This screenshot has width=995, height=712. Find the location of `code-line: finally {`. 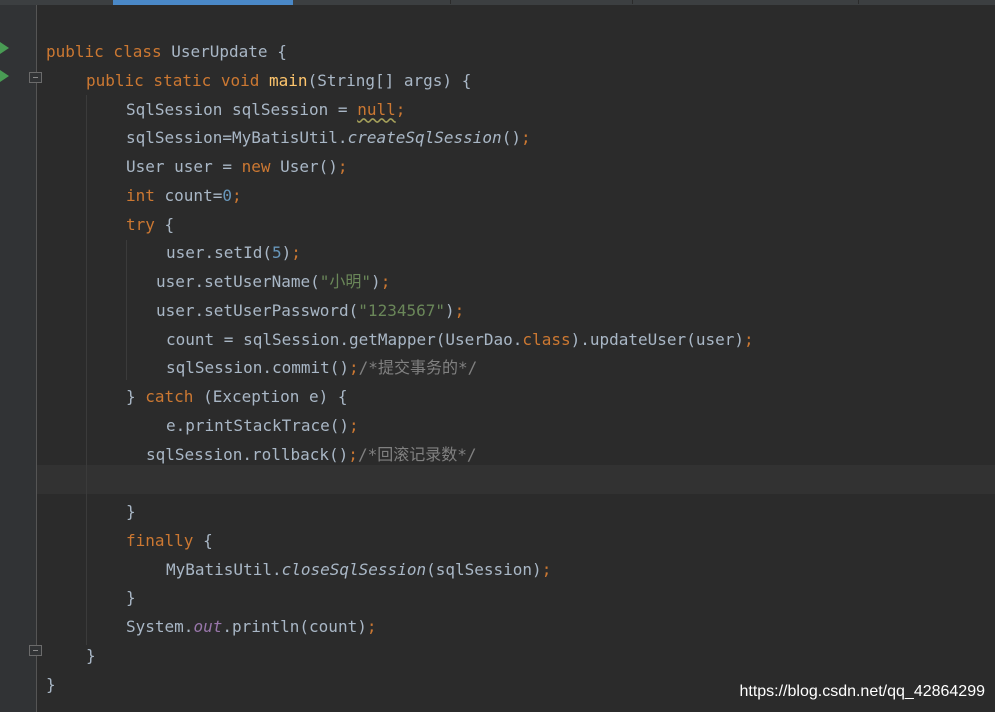

code-line: finally { is located at coordinates (169, 540).